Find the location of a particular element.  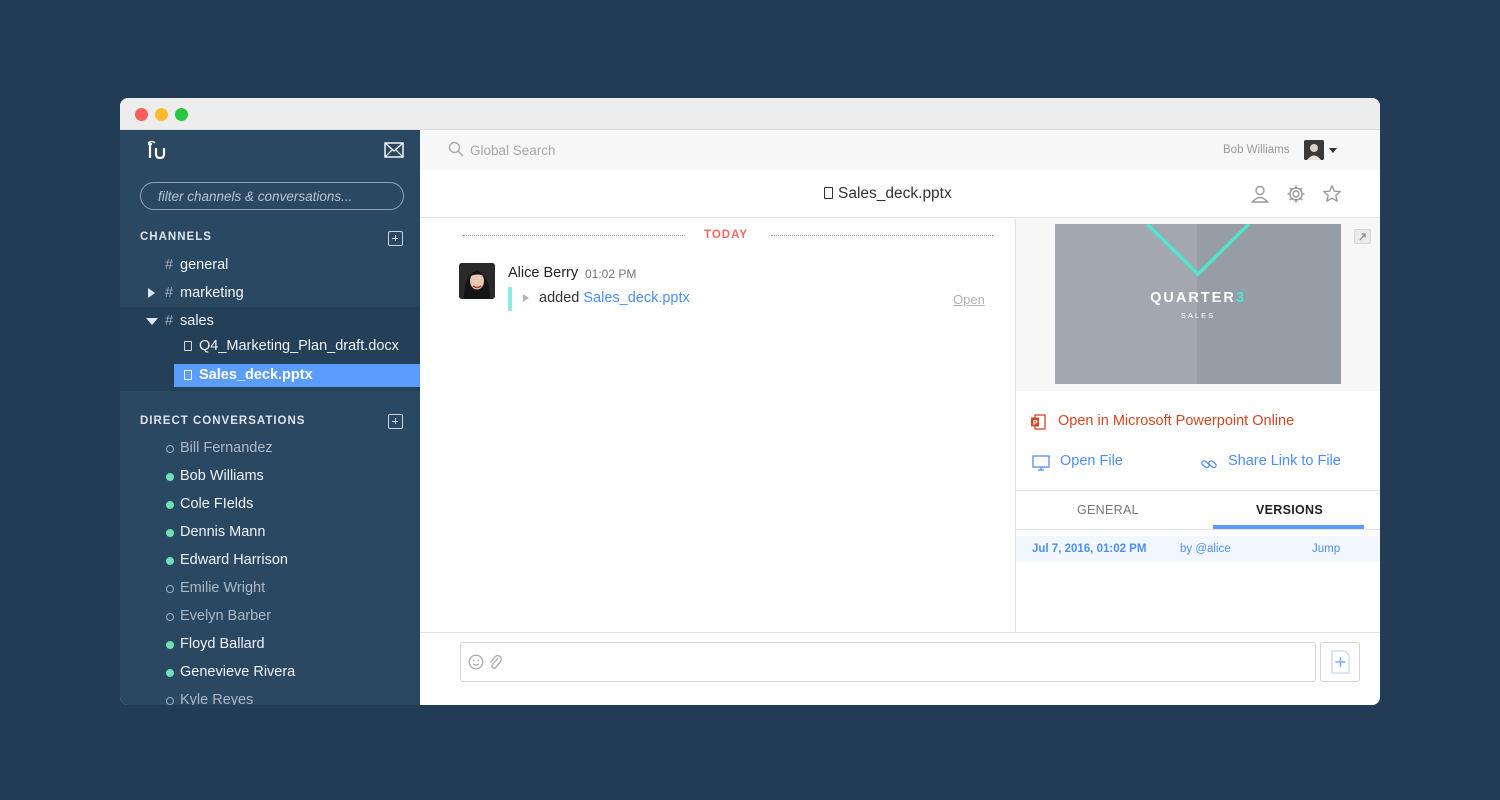

file-label: Sales_deck.pptx is located at coordinates (256, 375).